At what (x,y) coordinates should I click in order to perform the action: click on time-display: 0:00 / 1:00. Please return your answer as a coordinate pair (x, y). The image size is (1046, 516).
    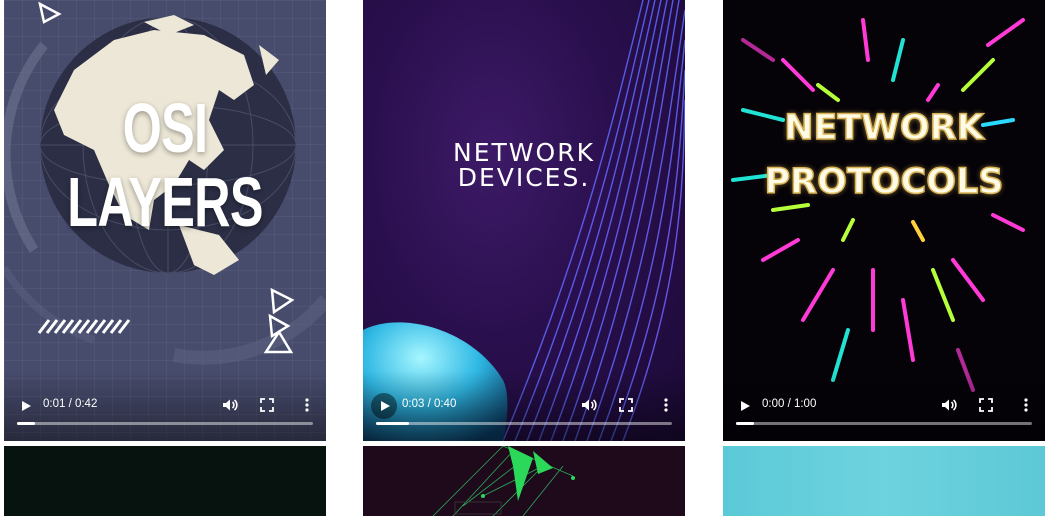
    Looking at the image, I should click on (789, 404).